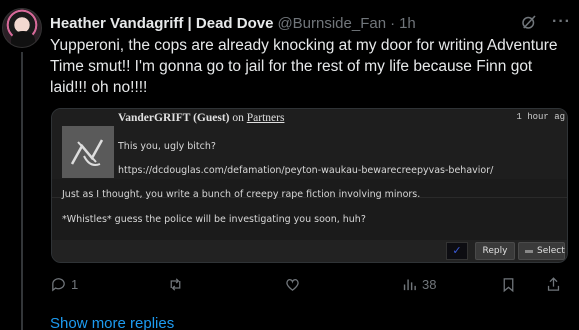 This screenshot has height=330, width=579. What do you see at coordinates (310, 285) in the screenshot?
I see `tweet-actions: 1 38` at bounding box center [310, 285].